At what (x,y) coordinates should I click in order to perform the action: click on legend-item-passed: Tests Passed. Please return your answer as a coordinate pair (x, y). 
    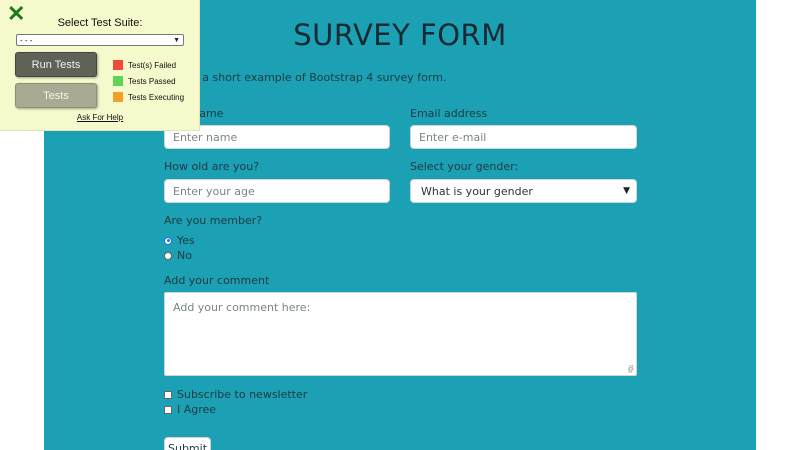
    Looking at the image, I should click on (148, 81).